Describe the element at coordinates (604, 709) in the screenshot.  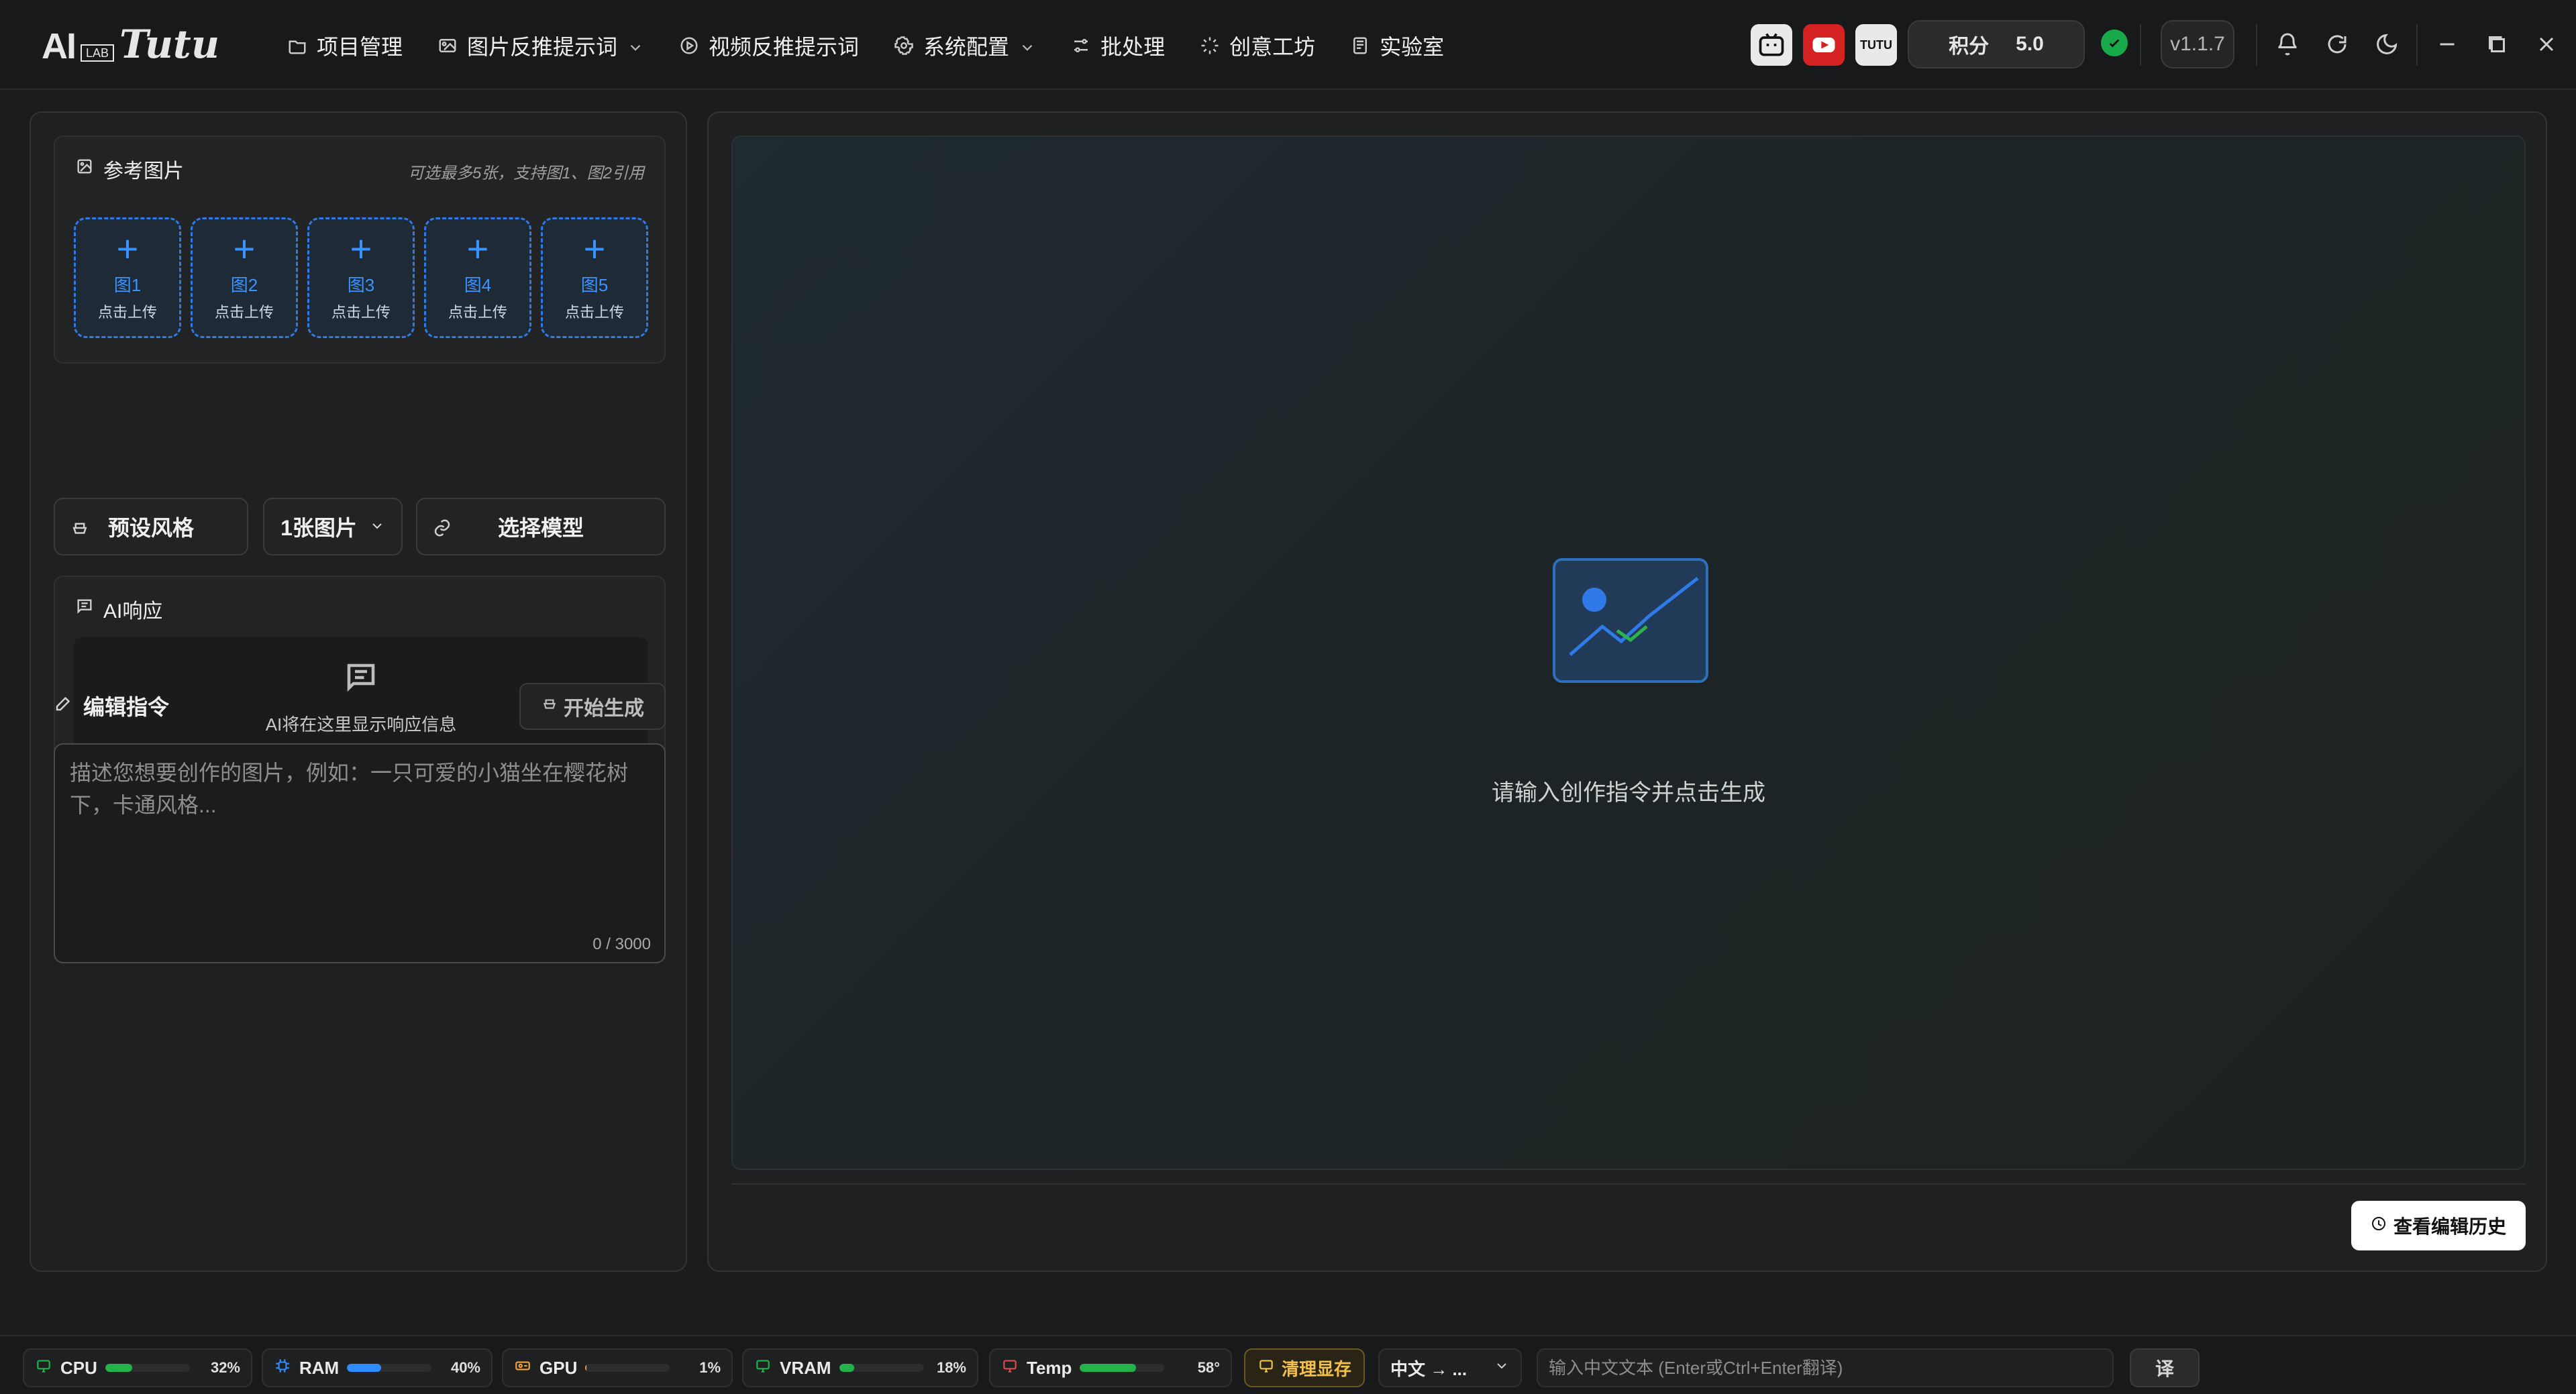
I see `start-generate-label: 开始生成` at that location.